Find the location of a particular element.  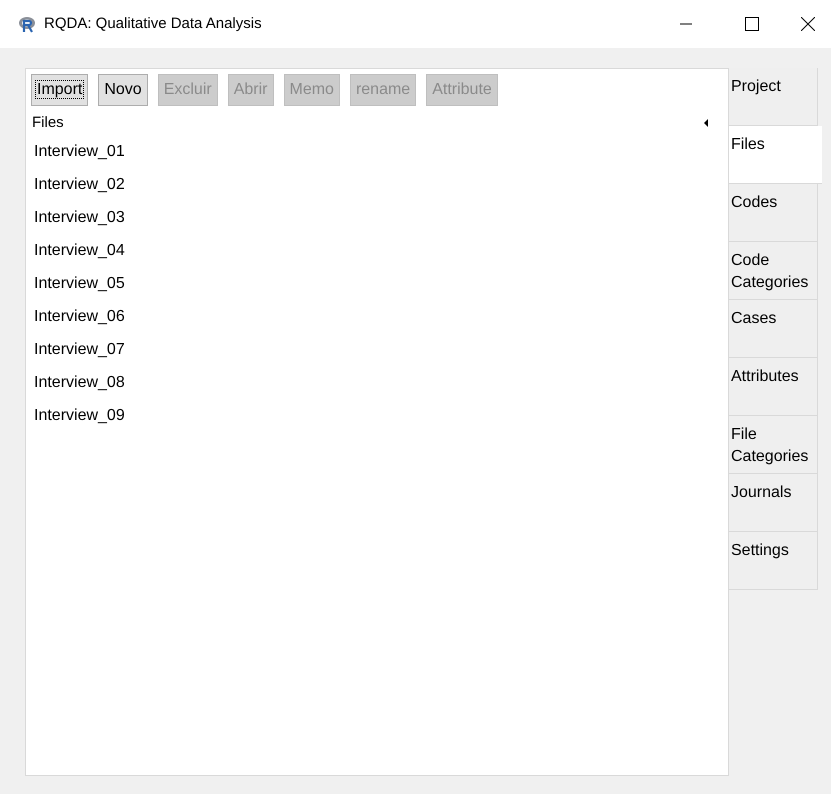

side-tab: Project is located at coordinates (773, 97).